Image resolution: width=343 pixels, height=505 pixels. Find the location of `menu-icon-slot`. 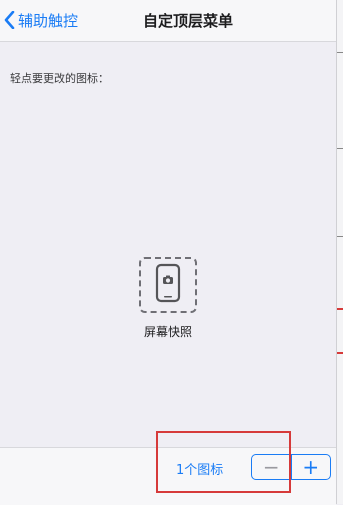

menu-icon-slot is located at coordinates (168, 285).